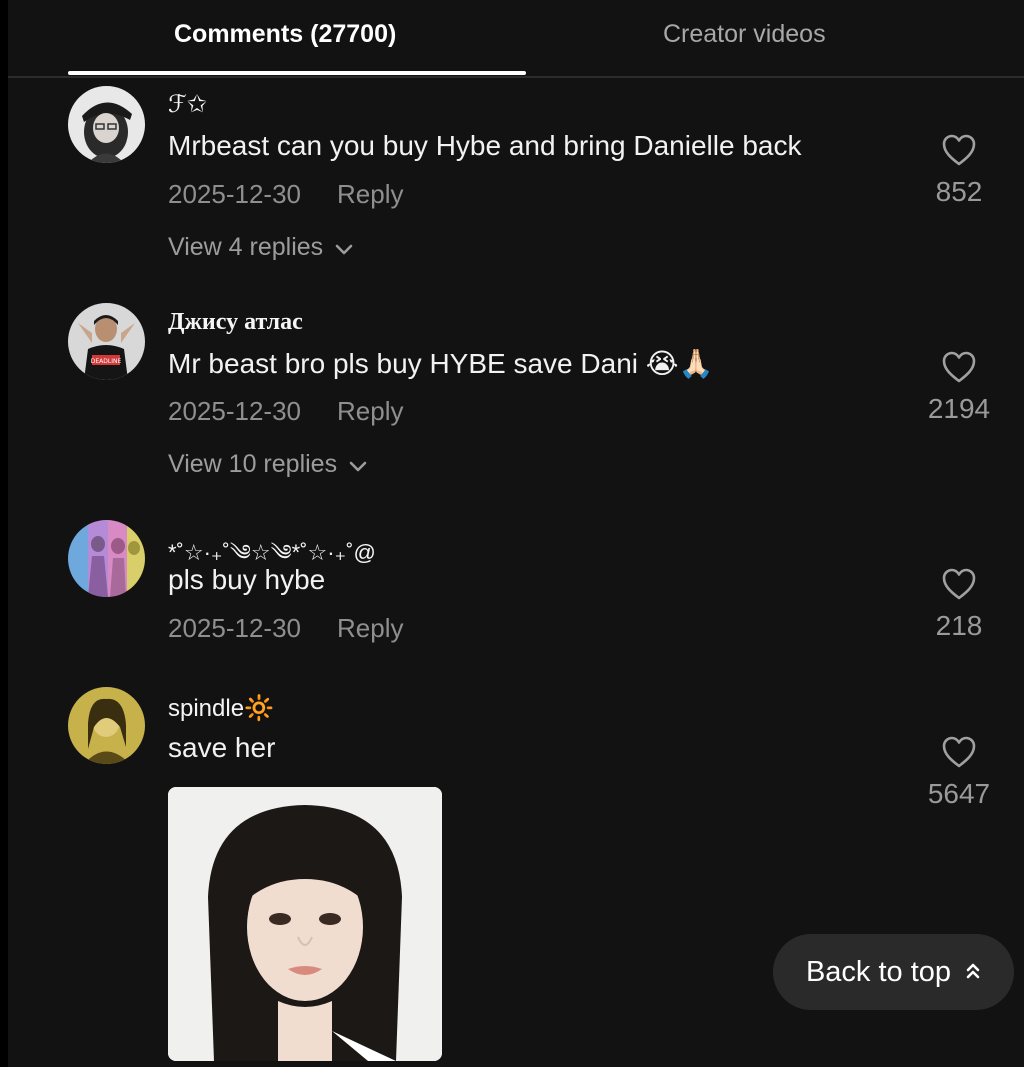  I want to click on view-replies-button: View 4 replies, so click(260, 248).